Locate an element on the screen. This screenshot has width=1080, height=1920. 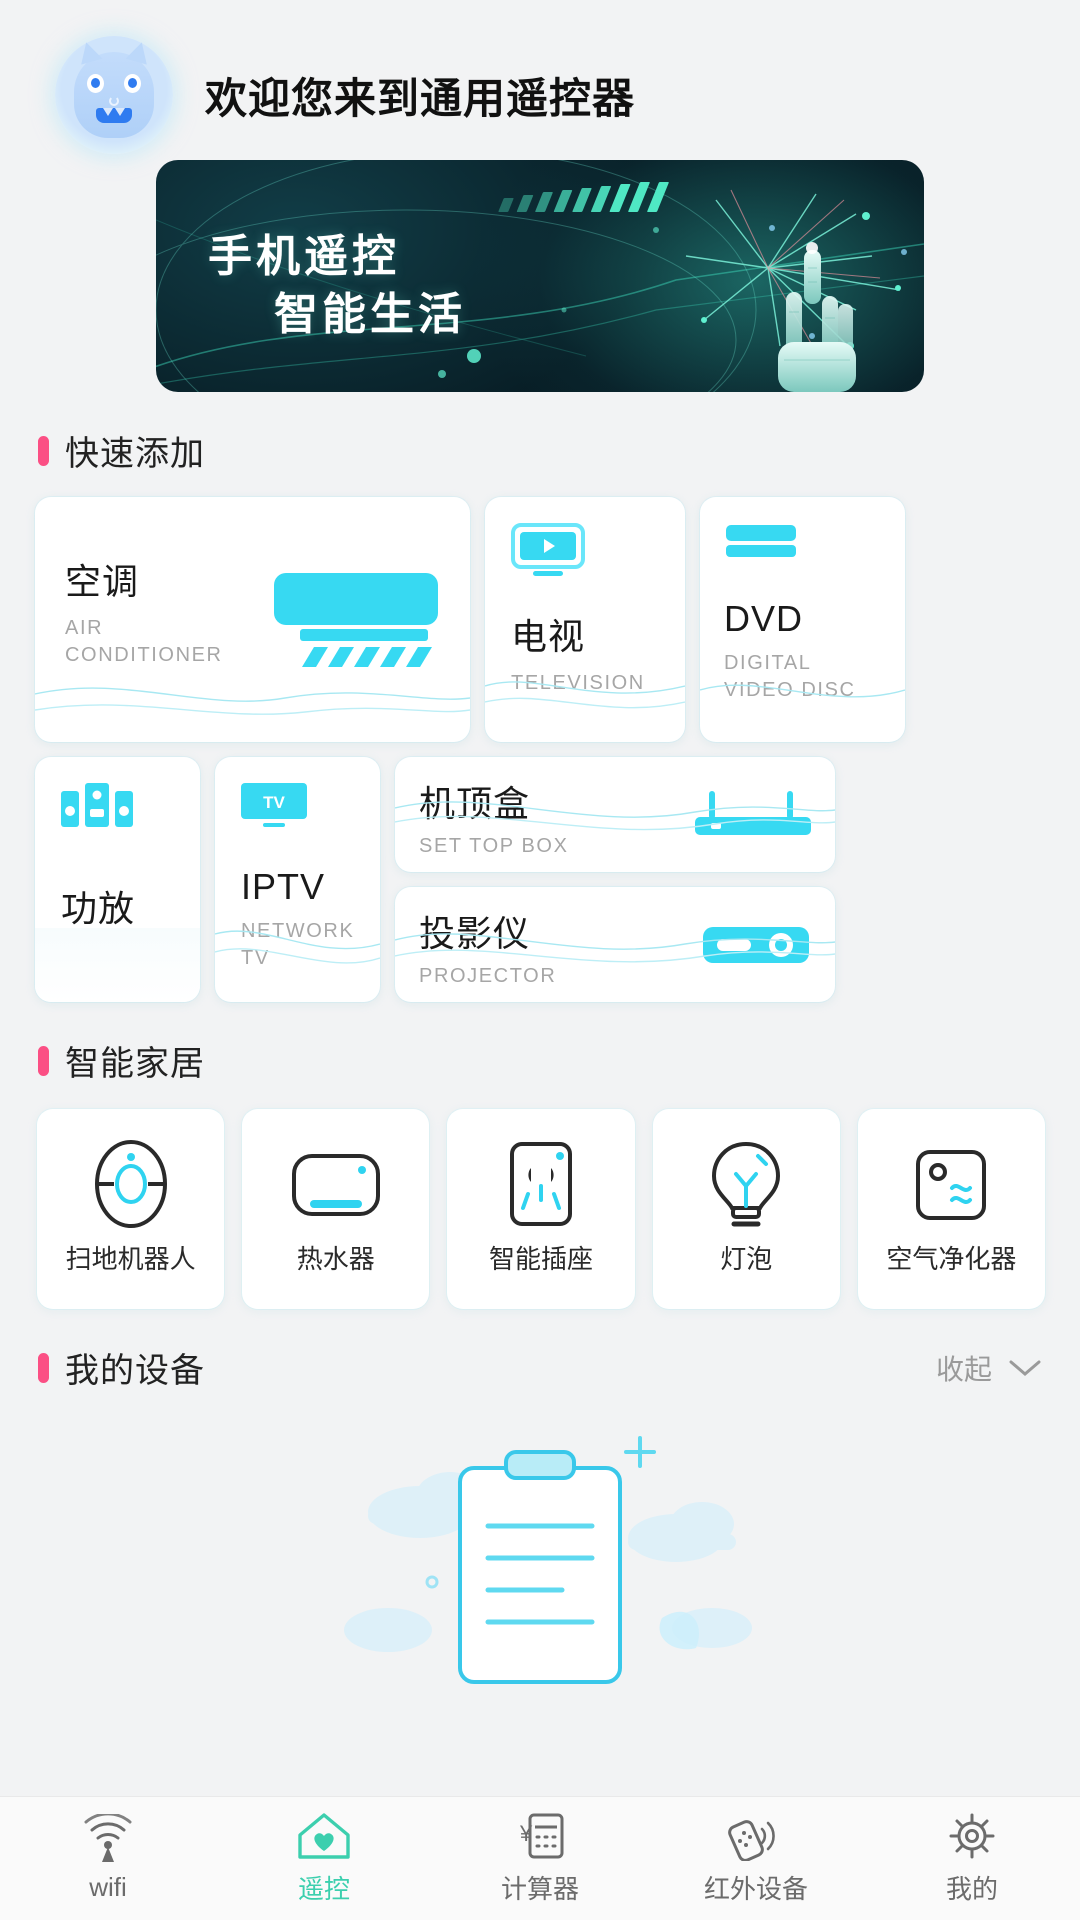
quick-add-card-projector: 投影仪 PROJECTOR is located at coordinates (615, 944).